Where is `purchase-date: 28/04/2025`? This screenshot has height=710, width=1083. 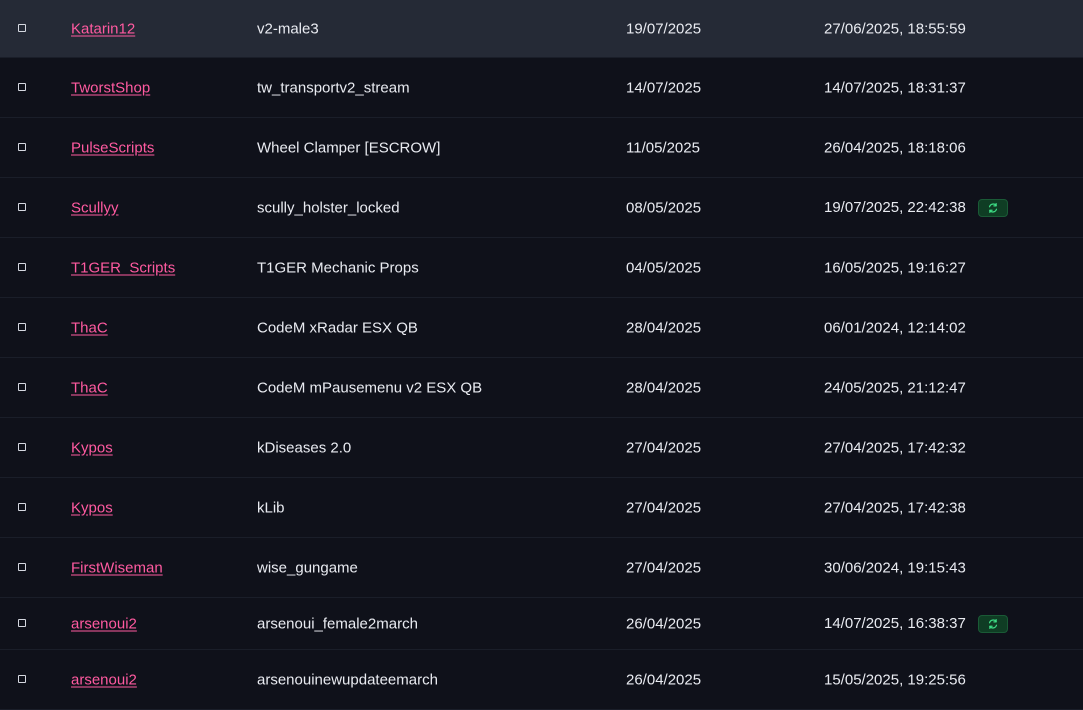
purchase-date: 28/04/2025 is located at coordinates (664, 387).